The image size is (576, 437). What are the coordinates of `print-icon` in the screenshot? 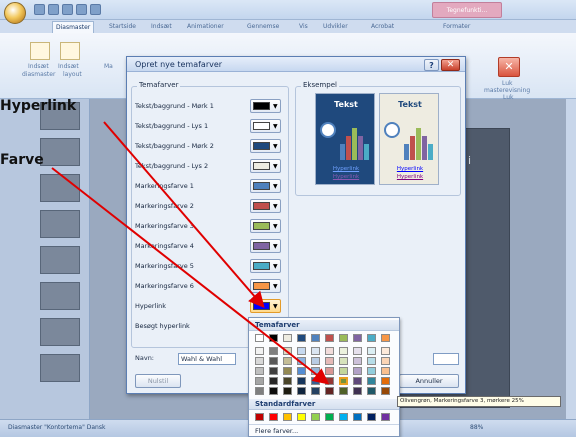 It's located at (95, 9).